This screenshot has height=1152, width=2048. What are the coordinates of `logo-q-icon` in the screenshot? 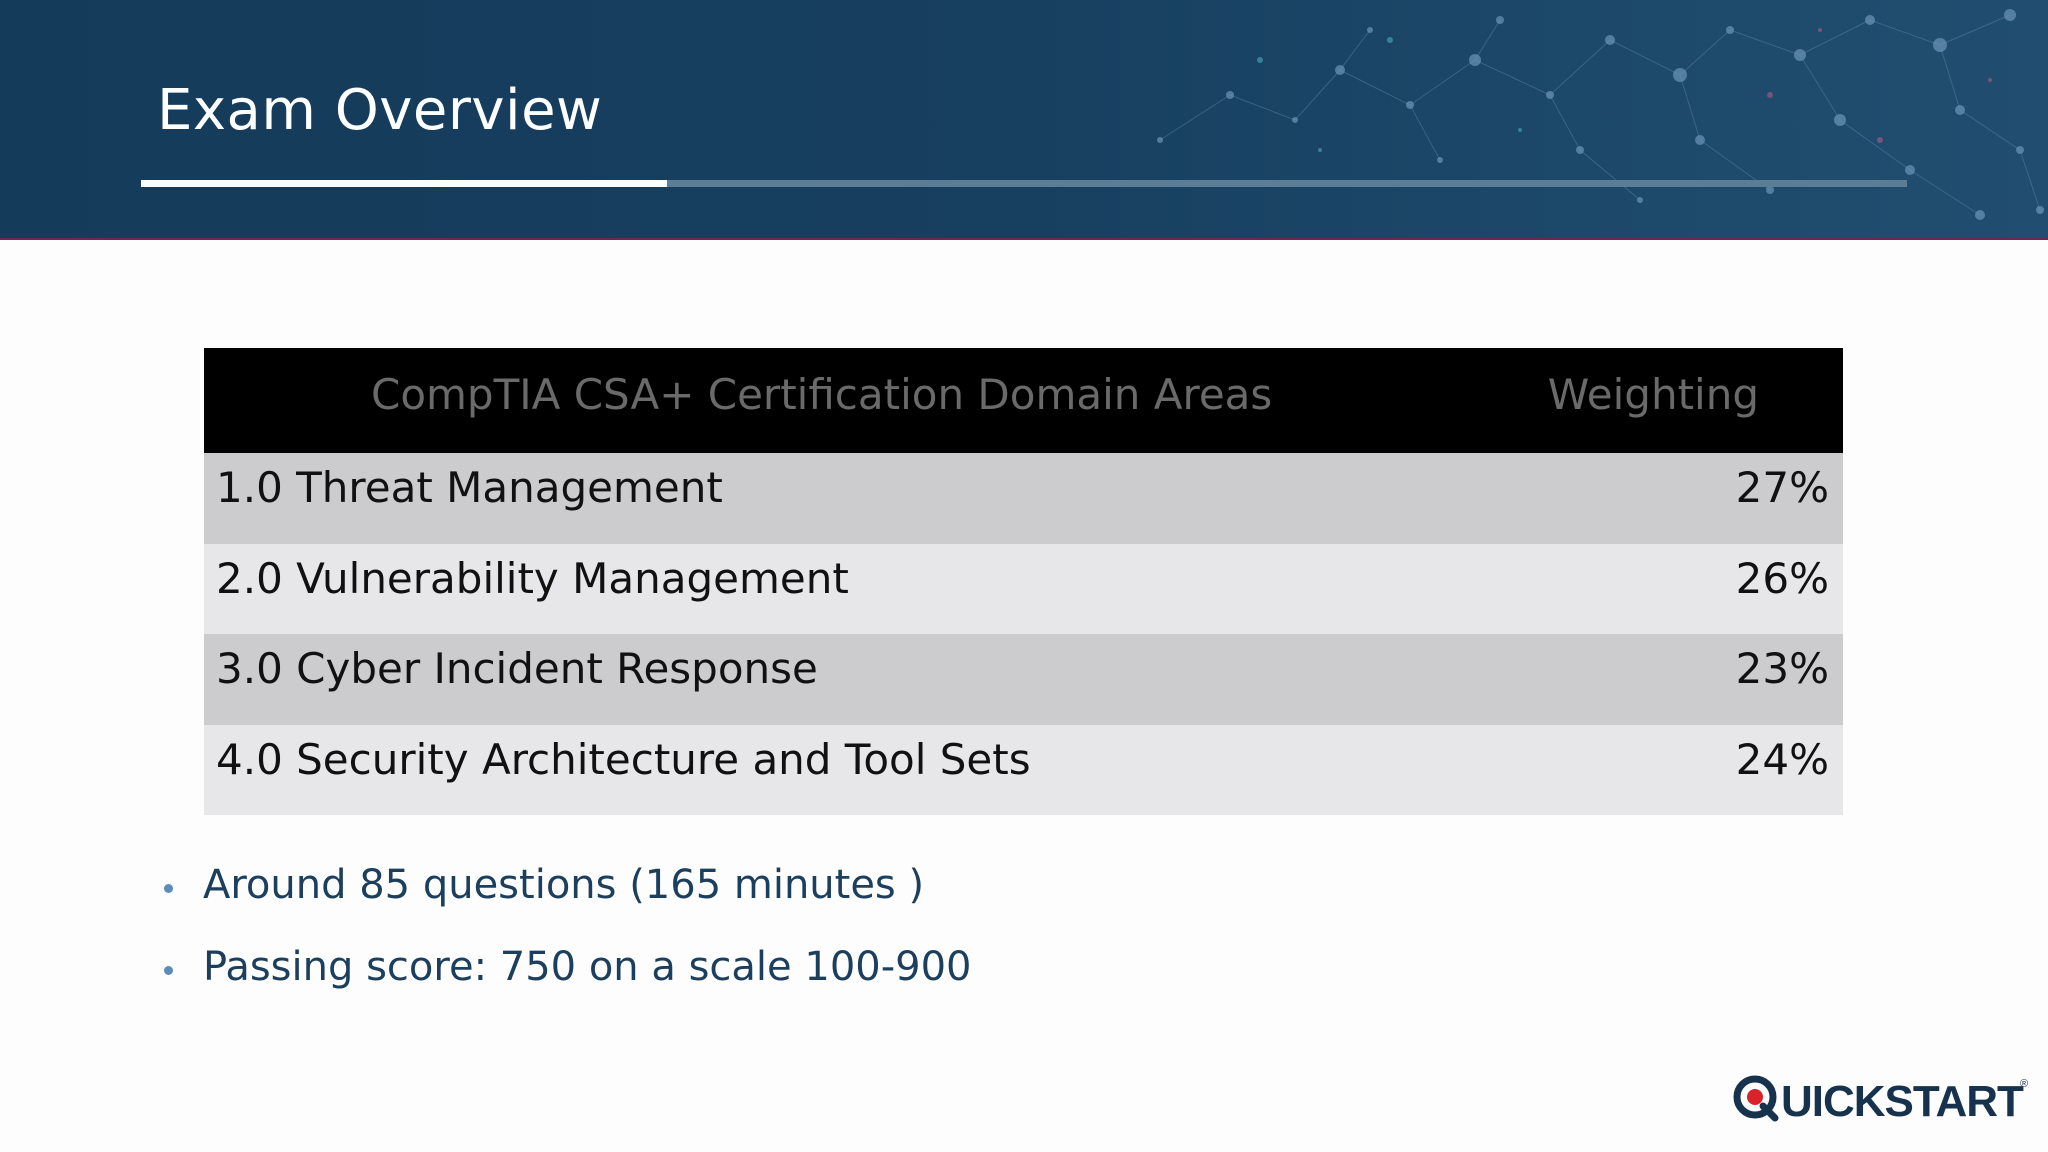 It's located at (1756, 1098).